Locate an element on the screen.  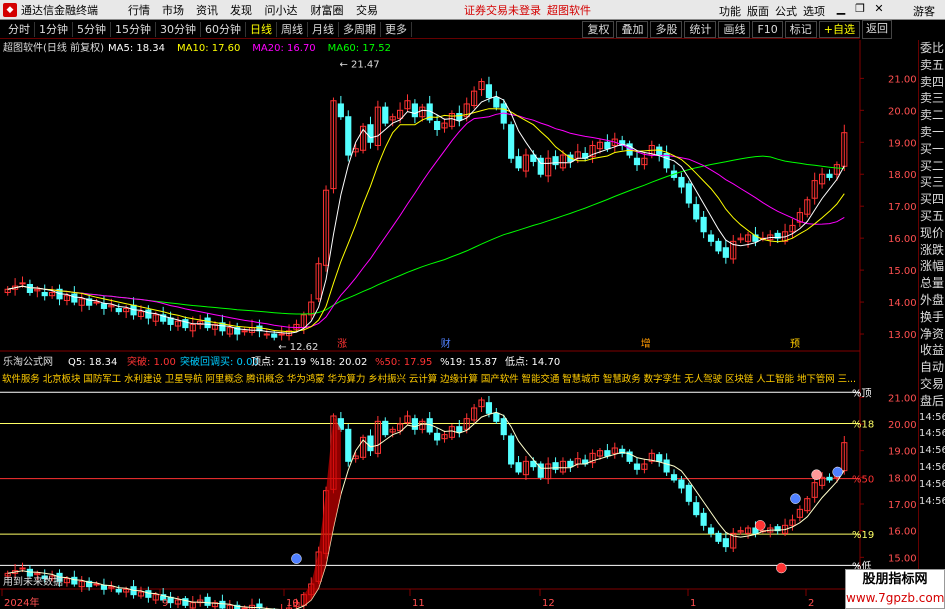
tab-intraday: 分时 is located at coordinates (19, 29).